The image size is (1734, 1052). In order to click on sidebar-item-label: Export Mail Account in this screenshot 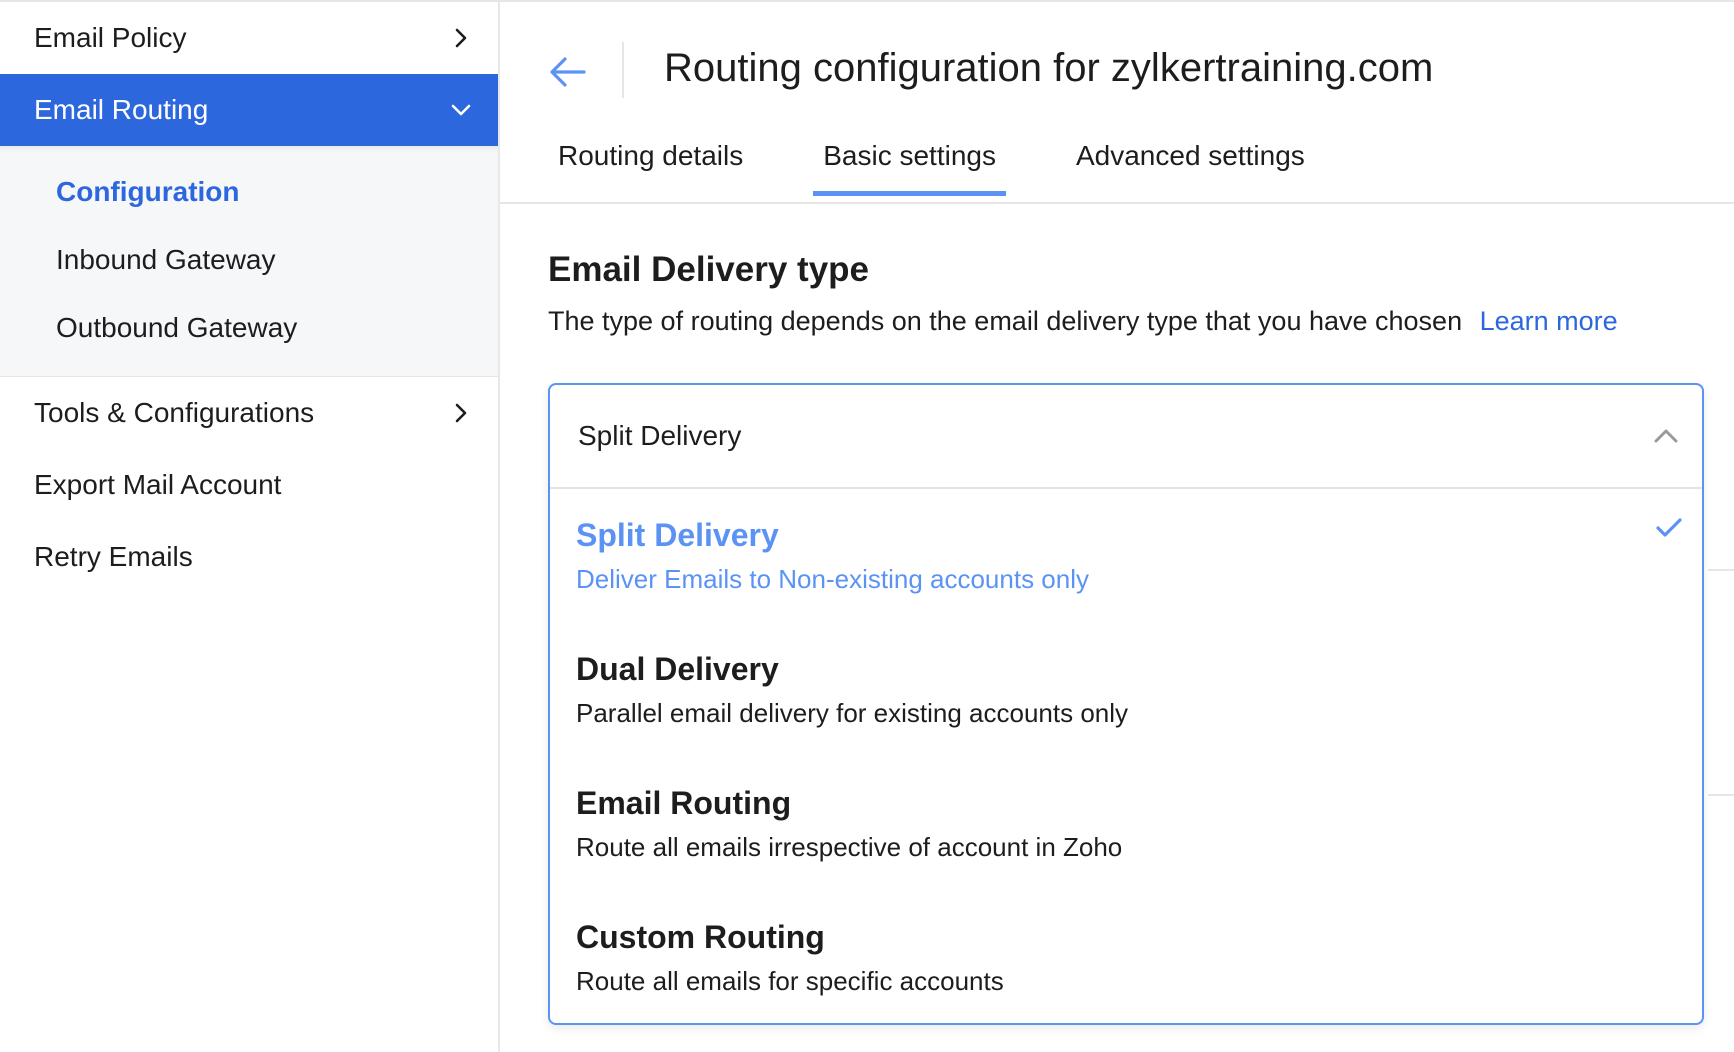, I will do `click(158, 484)`.